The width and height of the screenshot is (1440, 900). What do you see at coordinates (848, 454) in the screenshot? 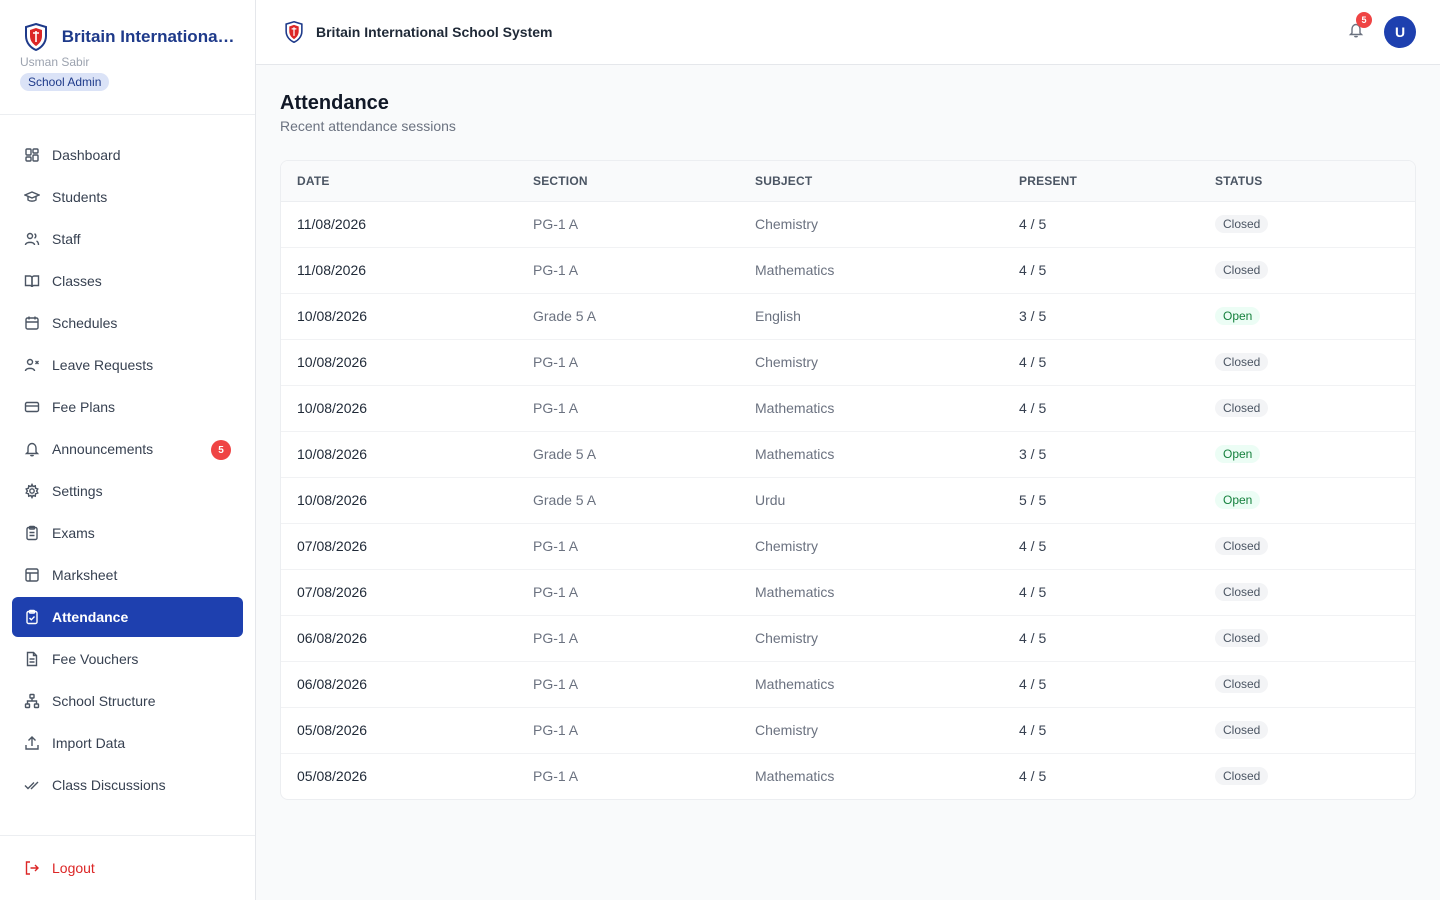
I see `table-row: 10/08/2026 Grade 5 A Mathematics 3 / 5 Open` at bounding box center [848, 454].